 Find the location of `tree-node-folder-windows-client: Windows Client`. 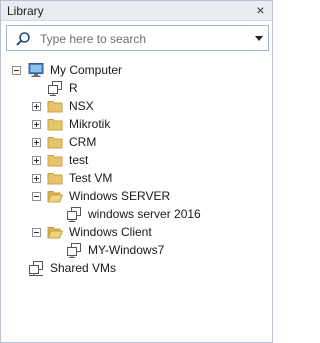

tree-node-folder-windows-client: Windows Client is located at coordinates (136, 232).